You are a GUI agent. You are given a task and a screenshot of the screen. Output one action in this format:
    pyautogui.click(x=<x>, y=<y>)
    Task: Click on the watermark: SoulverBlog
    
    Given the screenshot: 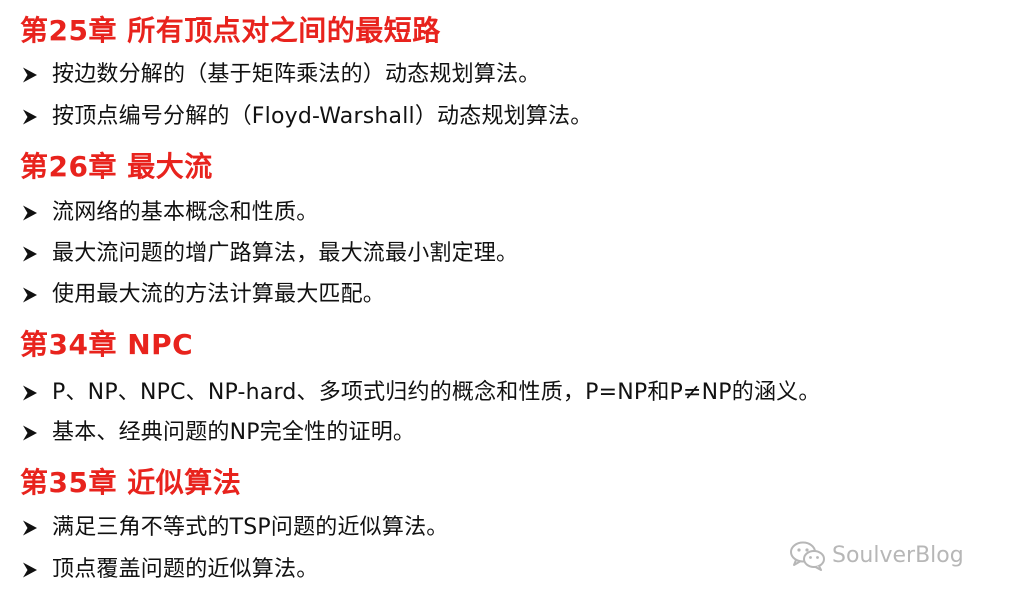 What is the action you would take?
    pyautogui.click(x=876, y=555)
    